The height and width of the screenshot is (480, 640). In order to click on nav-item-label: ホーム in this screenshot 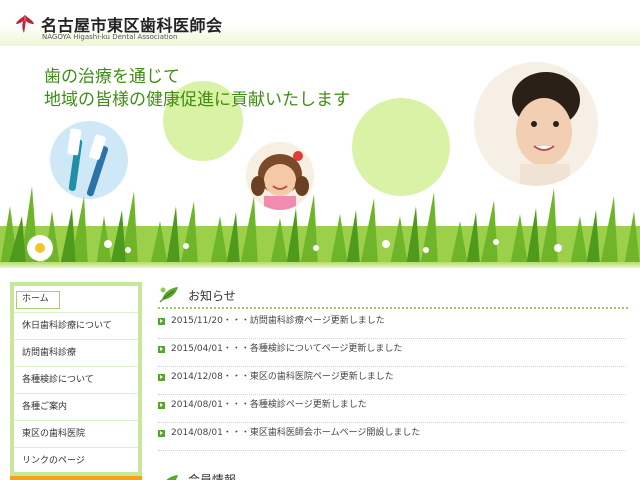, I will do `click(35, 299)`.